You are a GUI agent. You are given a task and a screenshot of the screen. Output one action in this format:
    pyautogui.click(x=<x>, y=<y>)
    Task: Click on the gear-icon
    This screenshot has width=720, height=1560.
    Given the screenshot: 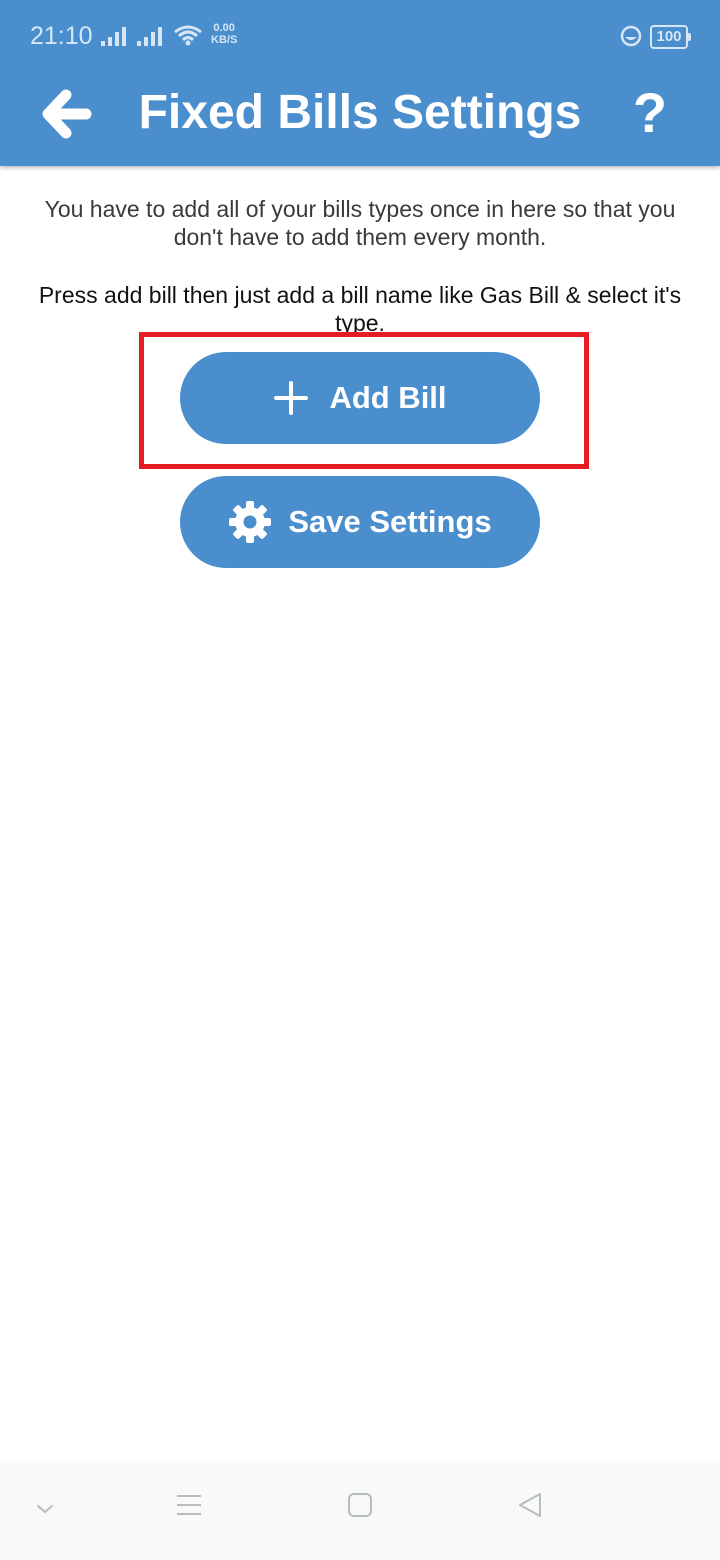 What is the action you would take?
    pyautogui.click(x=250, y=522)
    